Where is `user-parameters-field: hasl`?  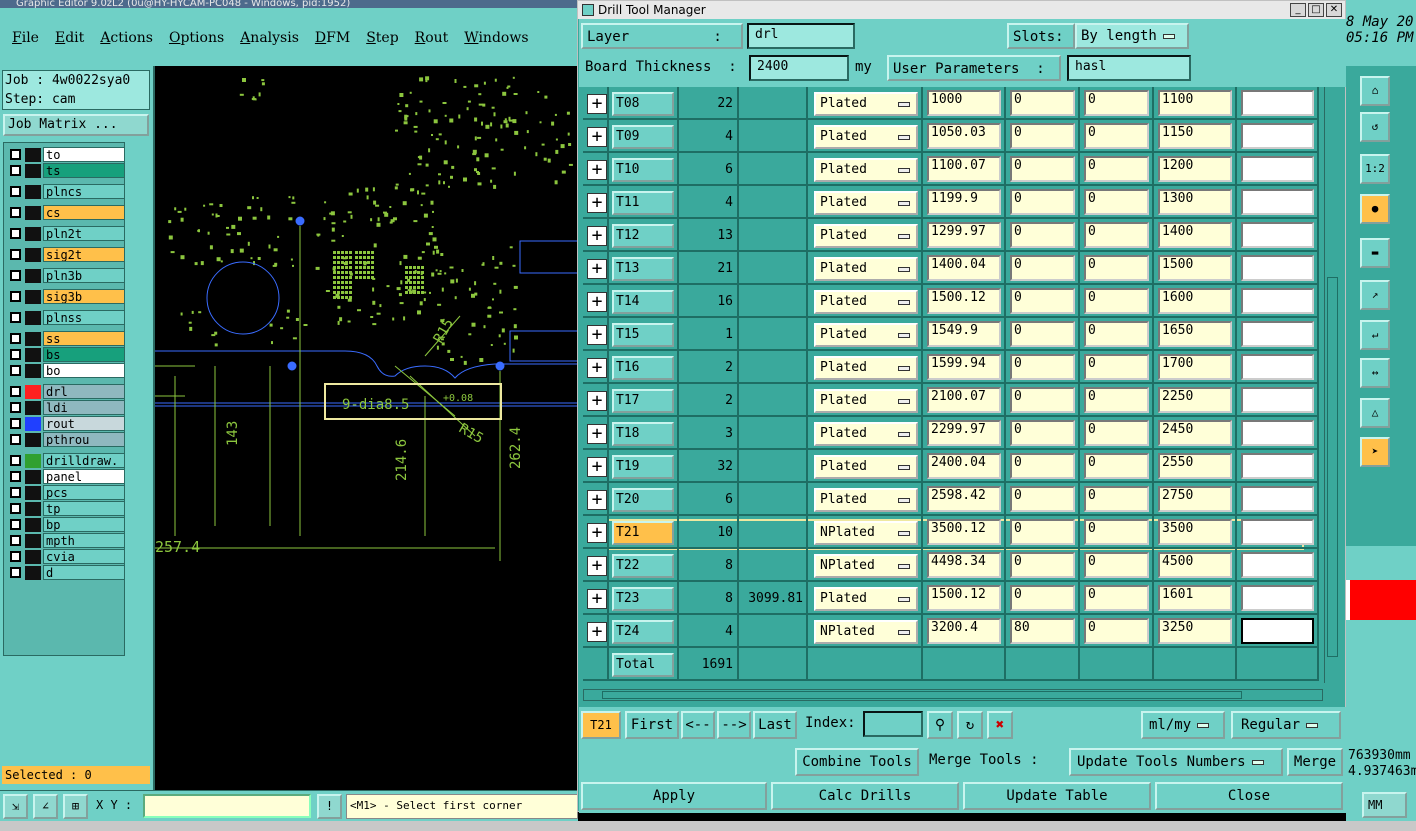 user-parameters-field: hasl is located at coordinates (1129, 68).